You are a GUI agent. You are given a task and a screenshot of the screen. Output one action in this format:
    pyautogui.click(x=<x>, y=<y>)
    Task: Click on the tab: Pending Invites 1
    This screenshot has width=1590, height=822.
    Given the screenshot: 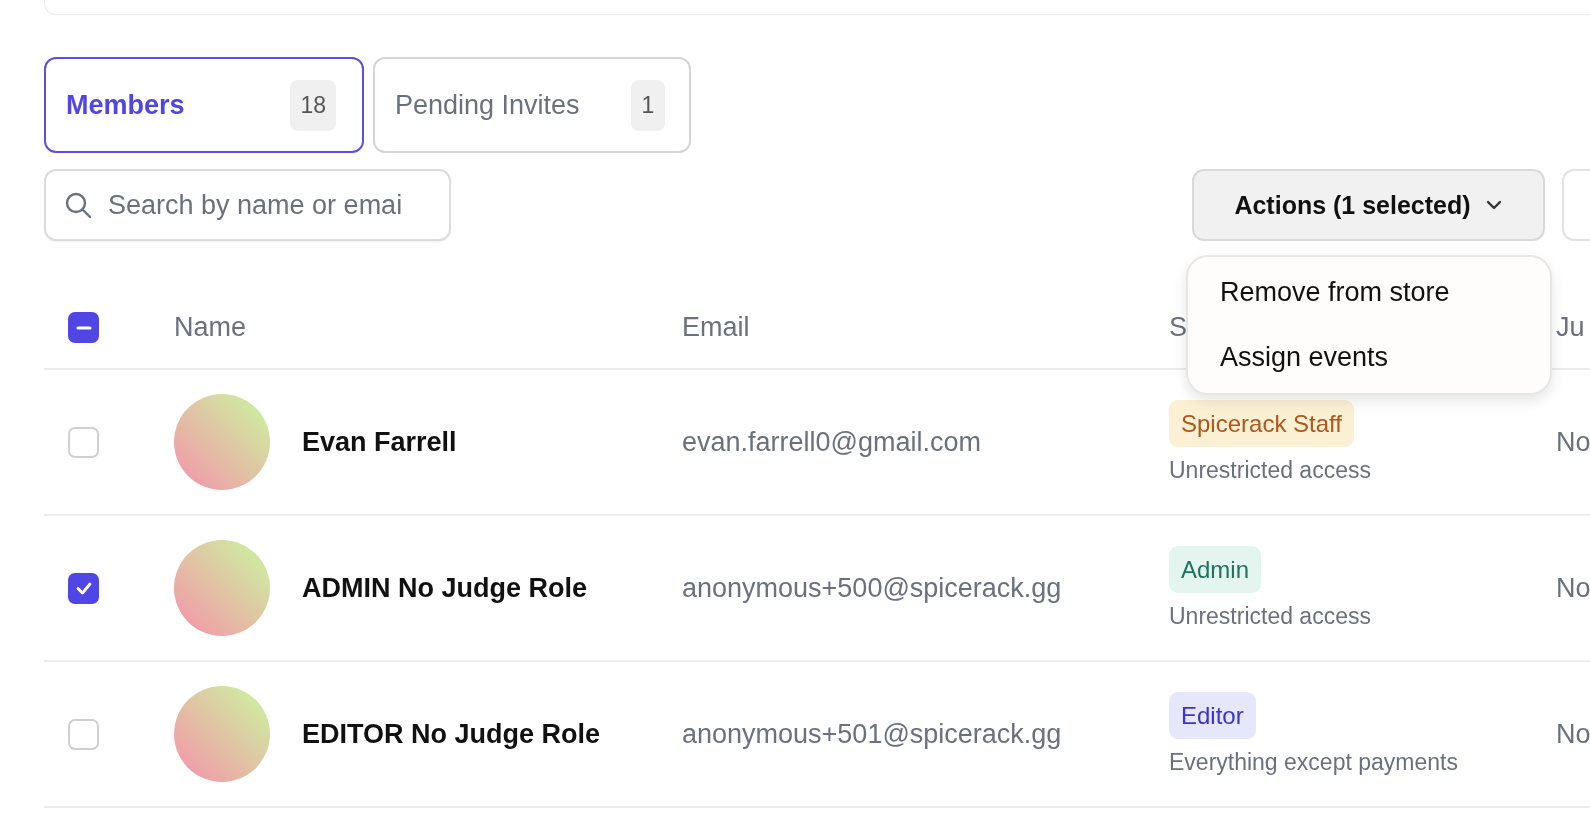 What is the action you would take?
    pyautogui.click(x=532, y=105)
    